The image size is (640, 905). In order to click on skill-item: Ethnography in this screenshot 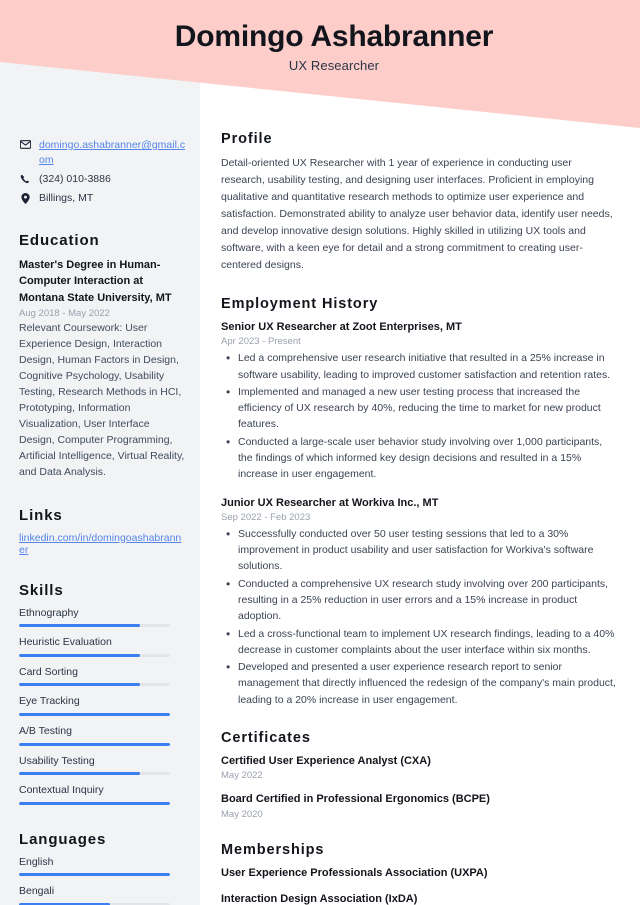, I will do `click(102, 617)`.